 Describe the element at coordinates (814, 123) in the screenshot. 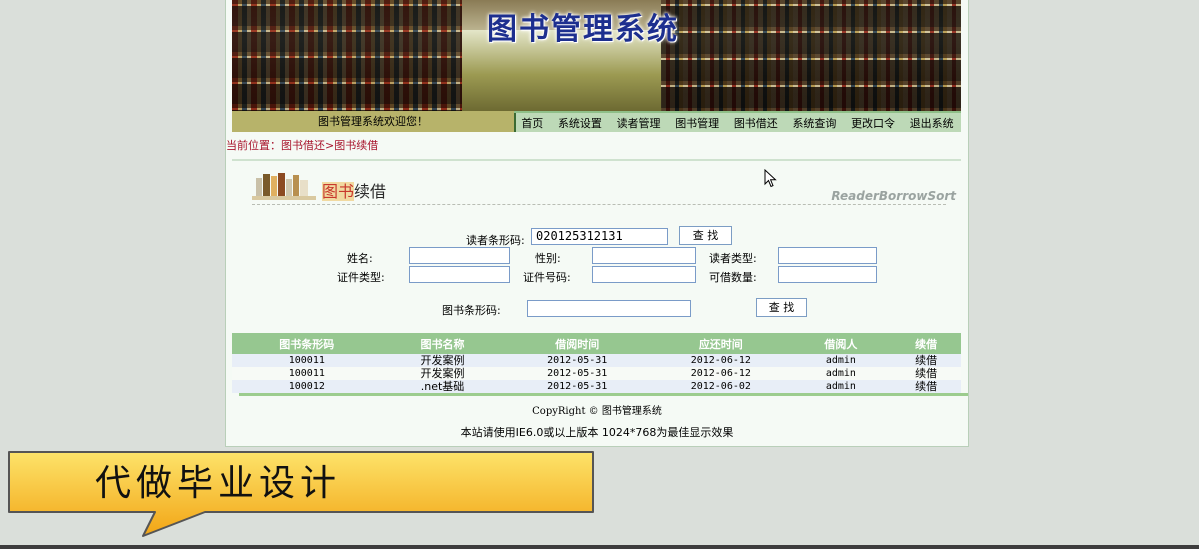

I see `nav-item-system-query: 系统查询` at that location.